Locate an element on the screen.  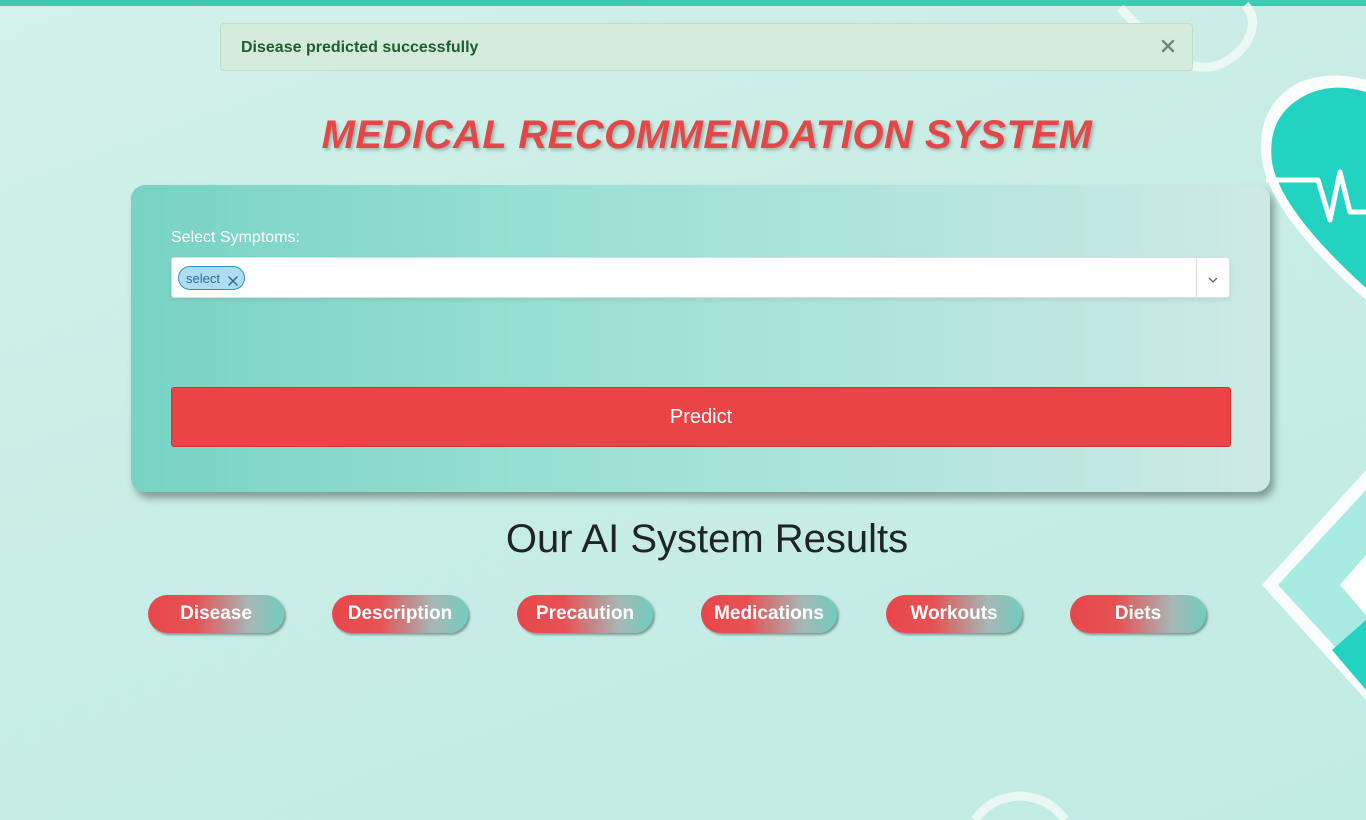
disease-button: Disease is located at coordinates (216, 614).